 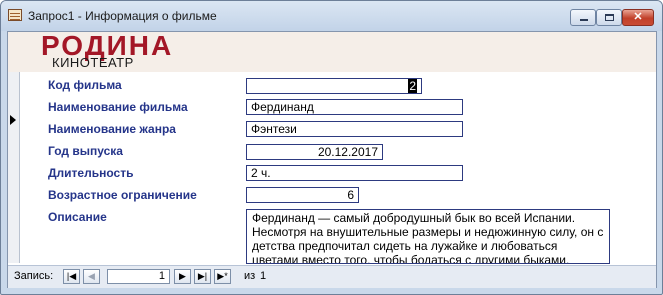 I want to click on window-title: Запрос1 - Информация о фильме, so click(x=122, y=16).